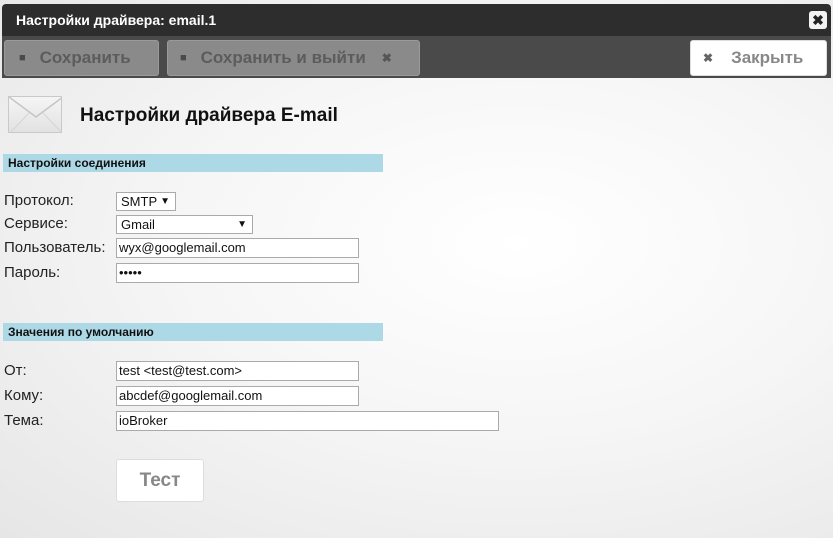 Image resolution: width=833 pixels, height=538 pixels. Describe the element at coordinates (36, 223) in the screenshot. I see `service-label: Сервисе:` at that location.